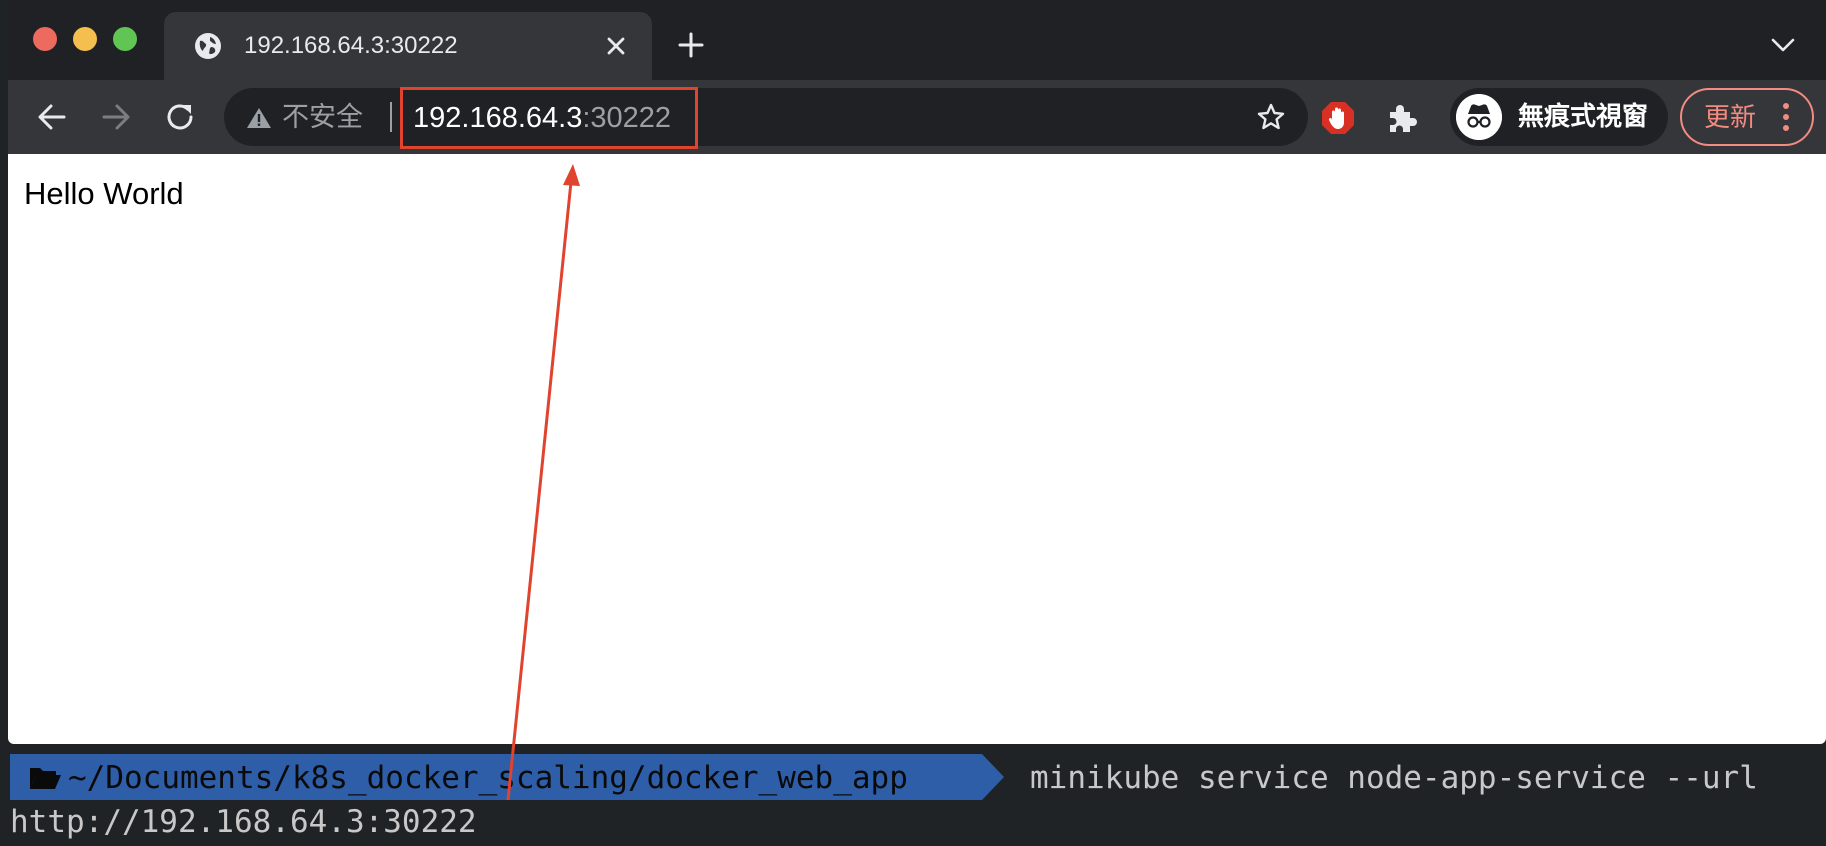  I want to click on url-highlight-box: 192.168.64.3:30222, so click(549, 118).